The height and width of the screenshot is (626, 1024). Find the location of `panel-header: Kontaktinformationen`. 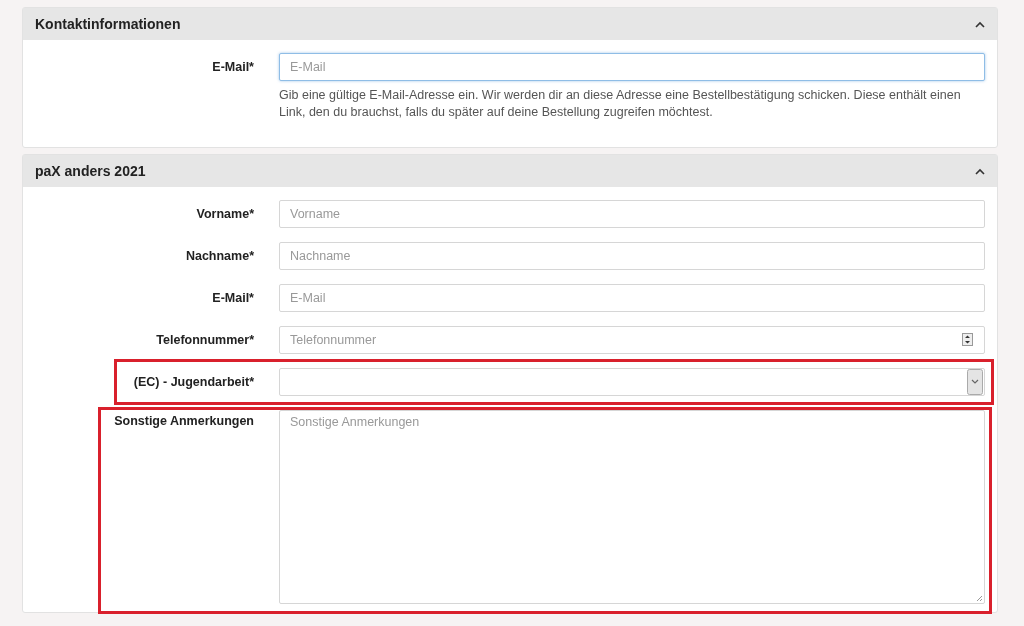

panel-header: Kontaktinformationen is located at coordinates (510, 24).